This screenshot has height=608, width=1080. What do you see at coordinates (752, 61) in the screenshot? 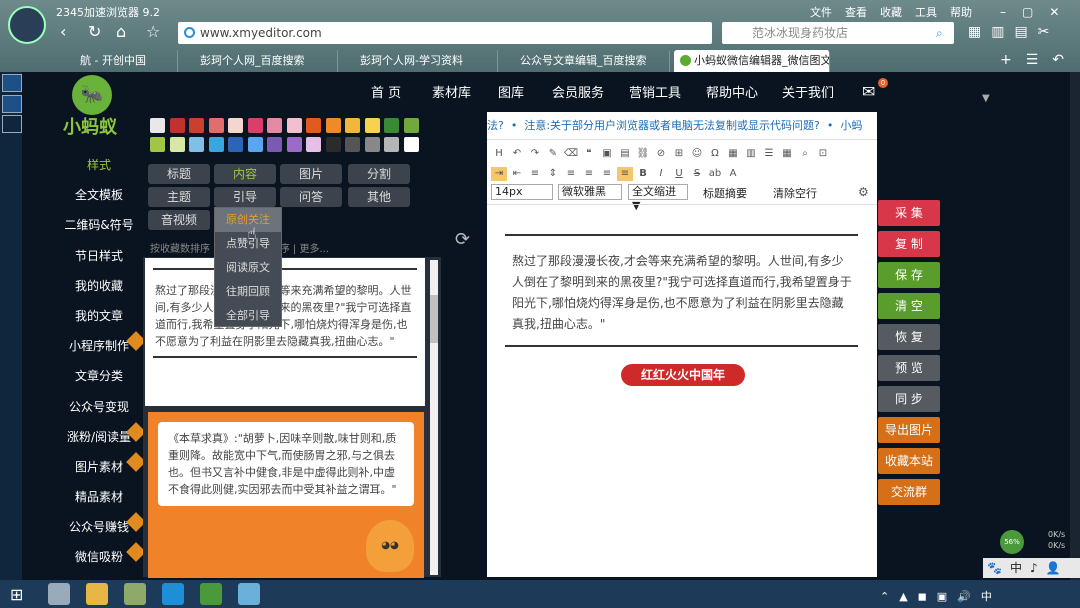
I see `tab-xmyeditor: 小蚂蚁微信编辑器_微信图文` at bounding box center [752, 61].